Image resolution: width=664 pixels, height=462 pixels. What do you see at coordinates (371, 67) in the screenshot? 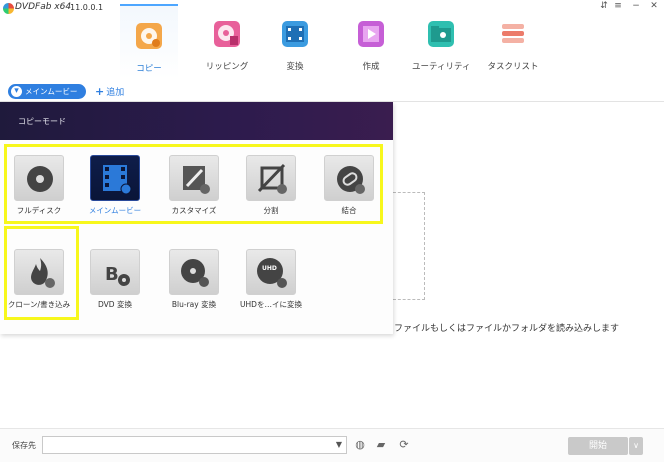
I see `tab-creator-label: 作成` at bounding box center [371, 67].